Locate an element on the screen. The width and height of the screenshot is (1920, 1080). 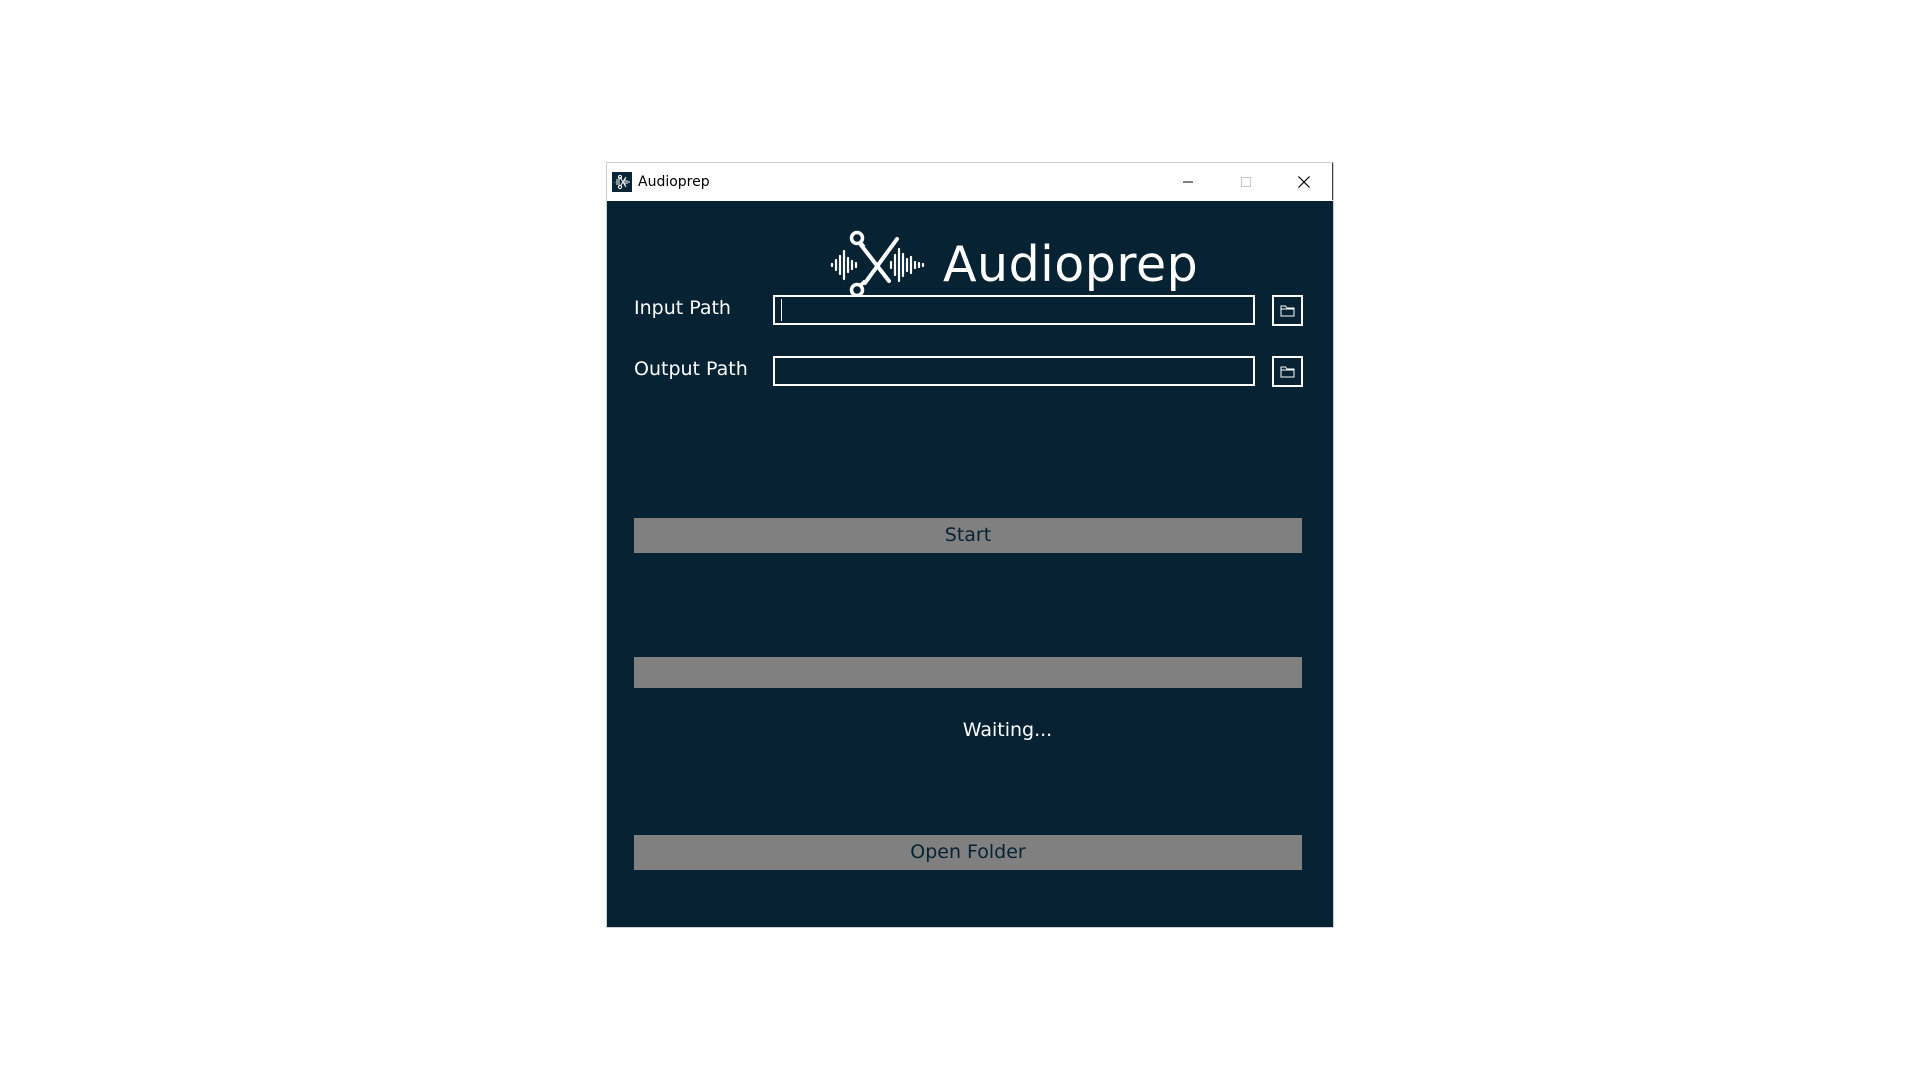
progress-bar is located at coordinates (968, 672).